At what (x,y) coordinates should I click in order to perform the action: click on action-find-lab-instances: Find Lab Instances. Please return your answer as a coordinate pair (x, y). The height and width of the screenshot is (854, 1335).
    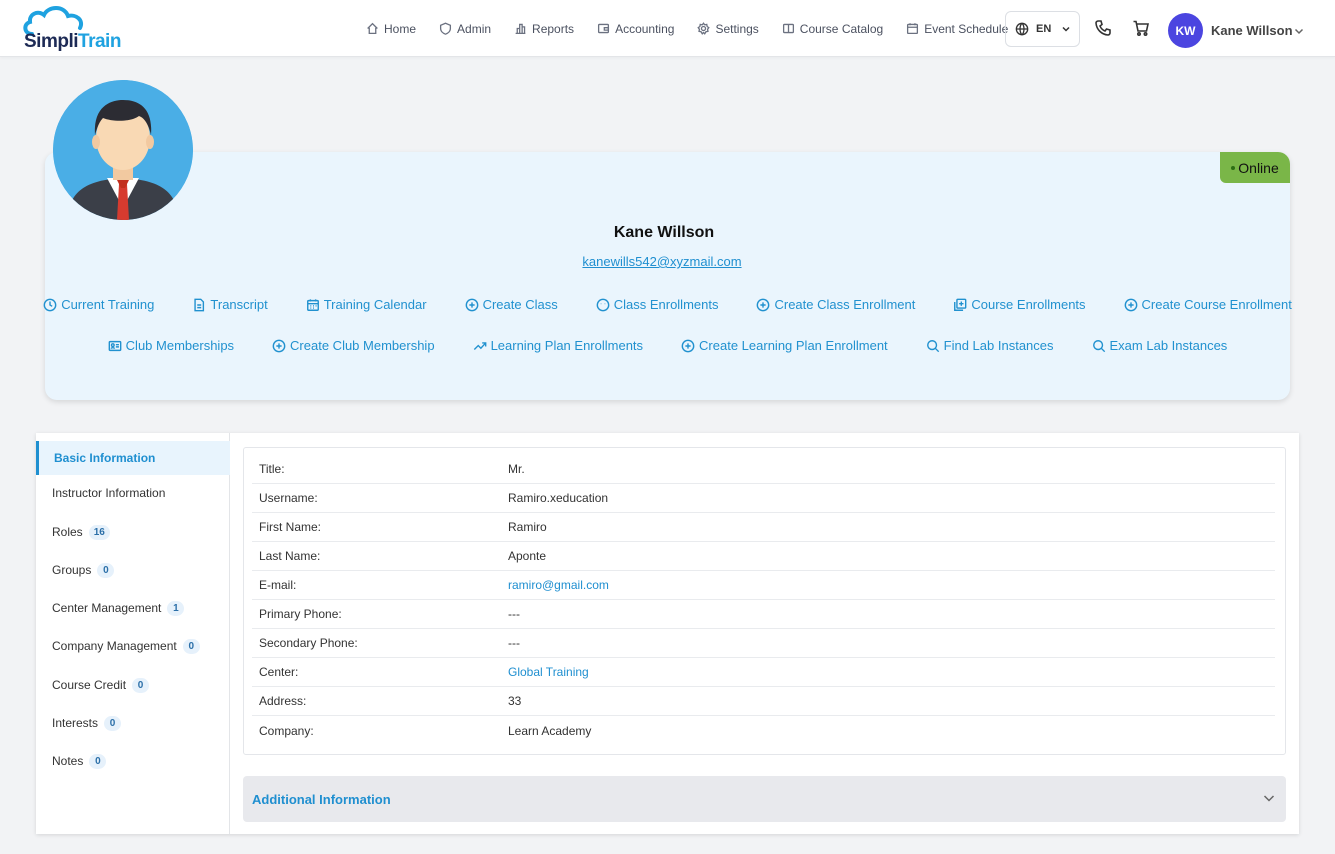
    Looking at the image, I should click on (990, 345).